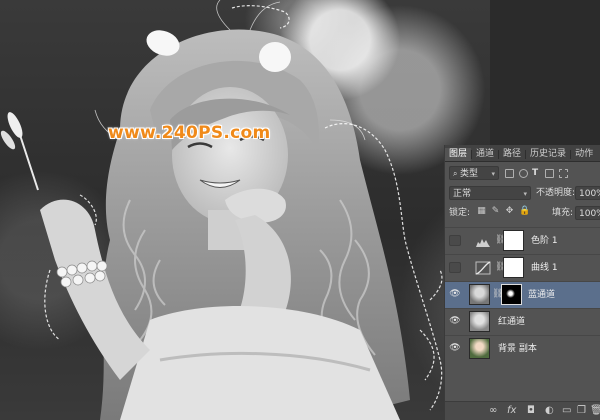 The height and width of the screenshot is (420, 600). Describe the element at coordinates (483, 243) in the screenshot. I see `levels-adjustment-icon` at that location.